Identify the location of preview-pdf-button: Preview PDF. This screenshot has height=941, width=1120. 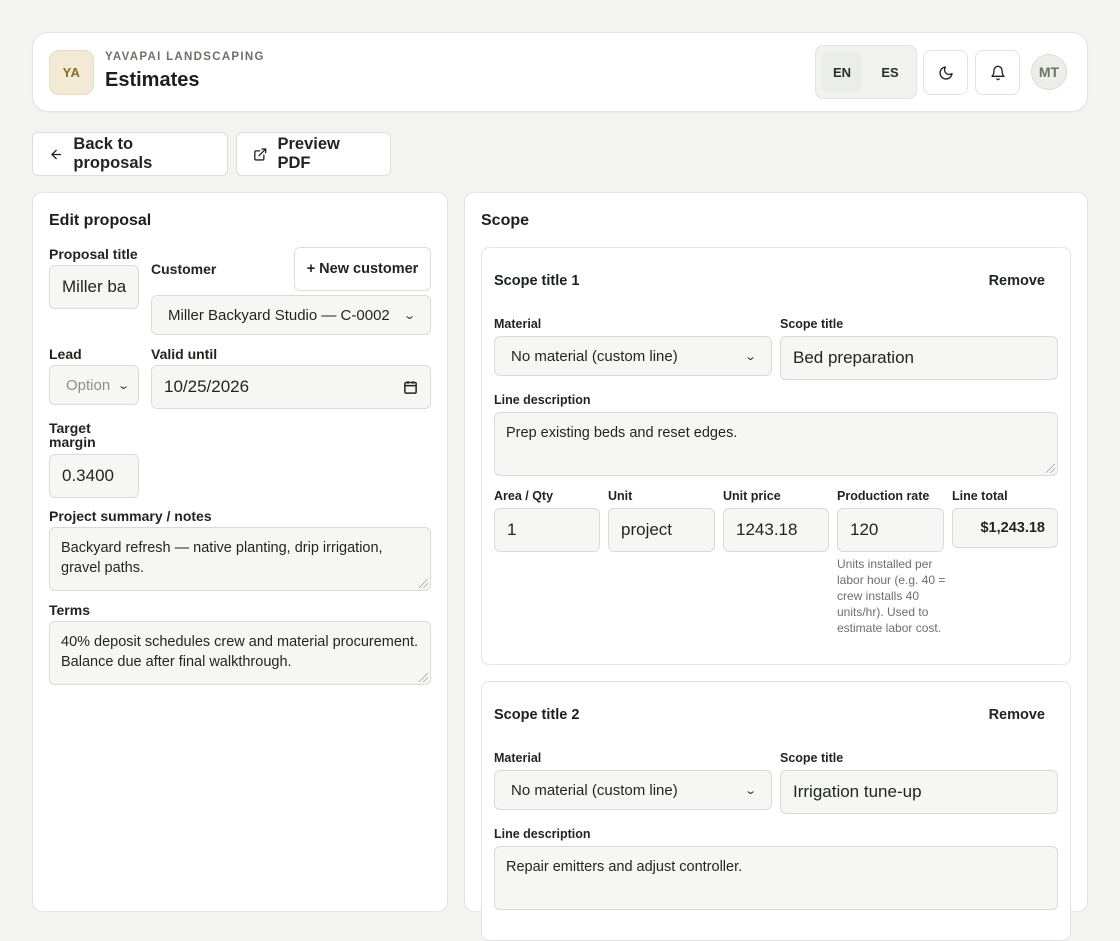
(313, 154).